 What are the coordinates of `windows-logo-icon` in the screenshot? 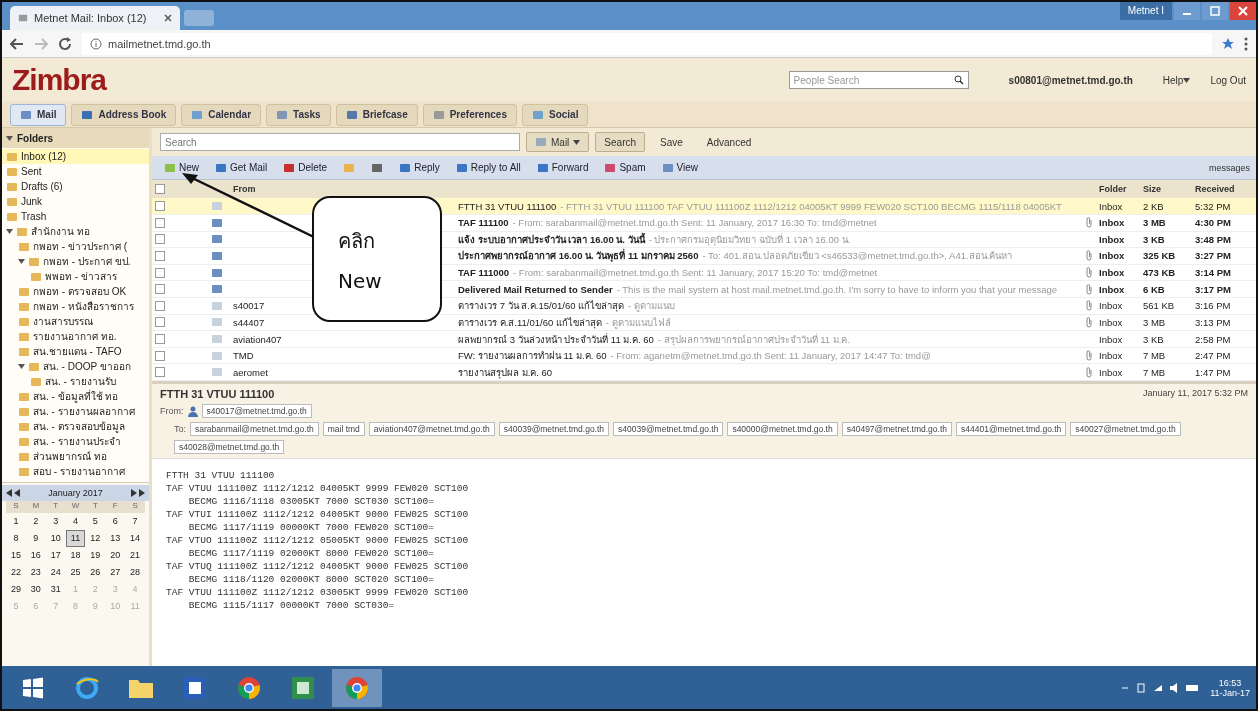 It's located at (33, 687).